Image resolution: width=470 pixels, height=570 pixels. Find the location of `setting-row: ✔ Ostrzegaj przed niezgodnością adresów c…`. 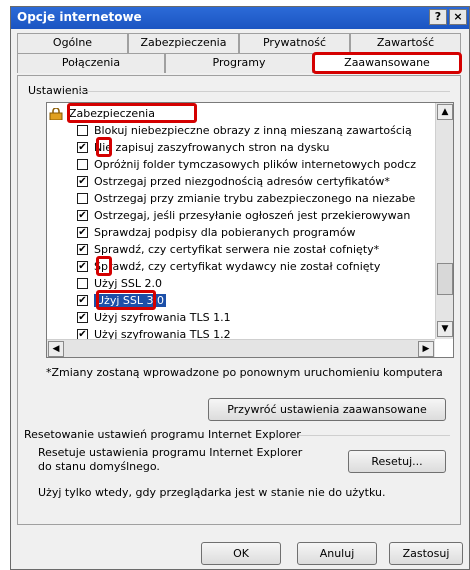

setting-row: ✔ Ostrzegaj przed niezgodnością adresów c… is located at coordinates (241, 181).